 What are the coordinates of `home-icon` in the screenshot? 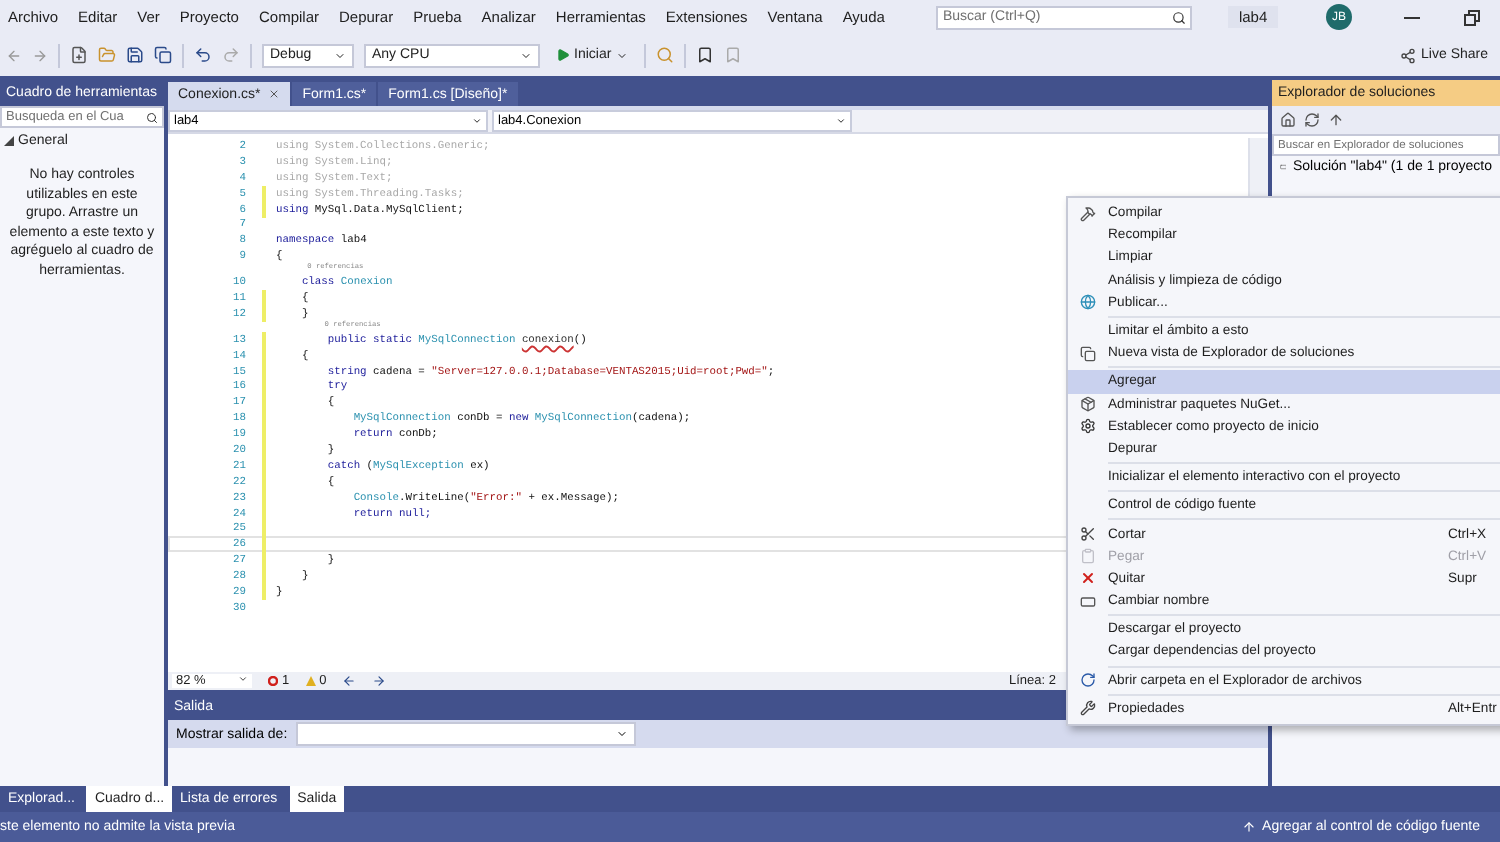 It's located at (1288, 120).